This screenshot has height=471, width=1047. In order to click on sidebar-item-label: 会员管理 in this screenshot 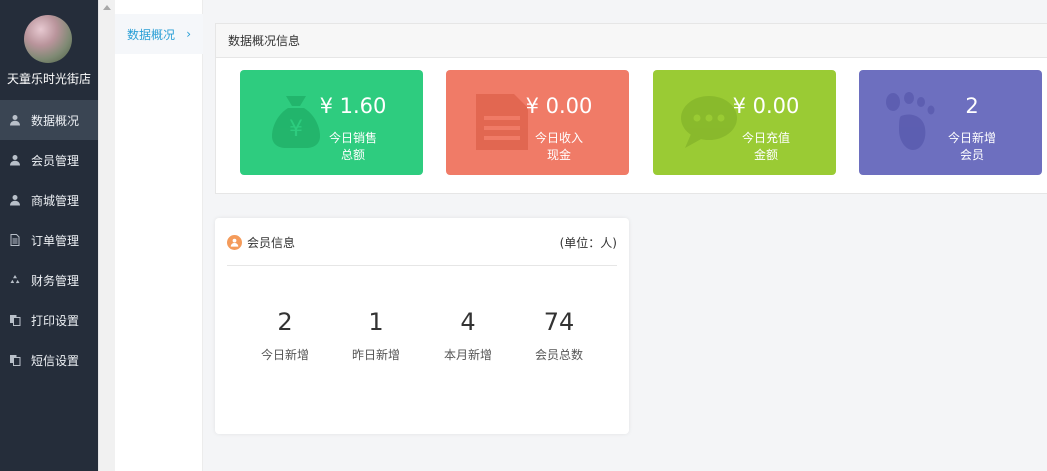, I will do `click(55, 160)`.